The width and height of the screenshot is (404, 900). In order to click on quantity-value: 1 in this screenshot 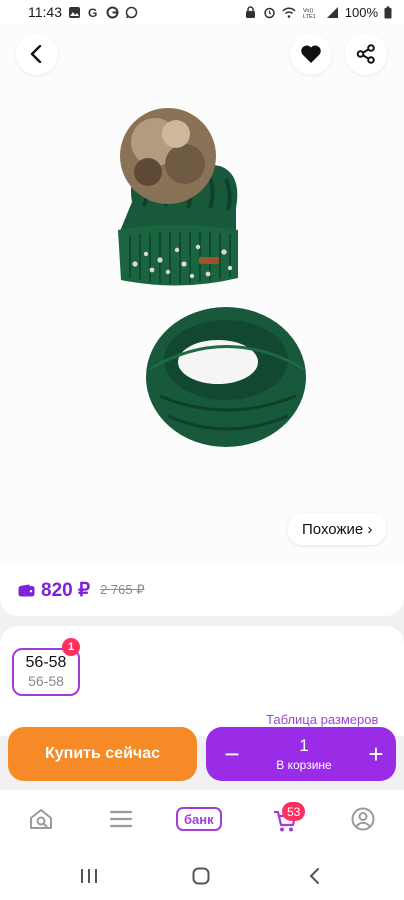, I will do `click(304, 745)`.